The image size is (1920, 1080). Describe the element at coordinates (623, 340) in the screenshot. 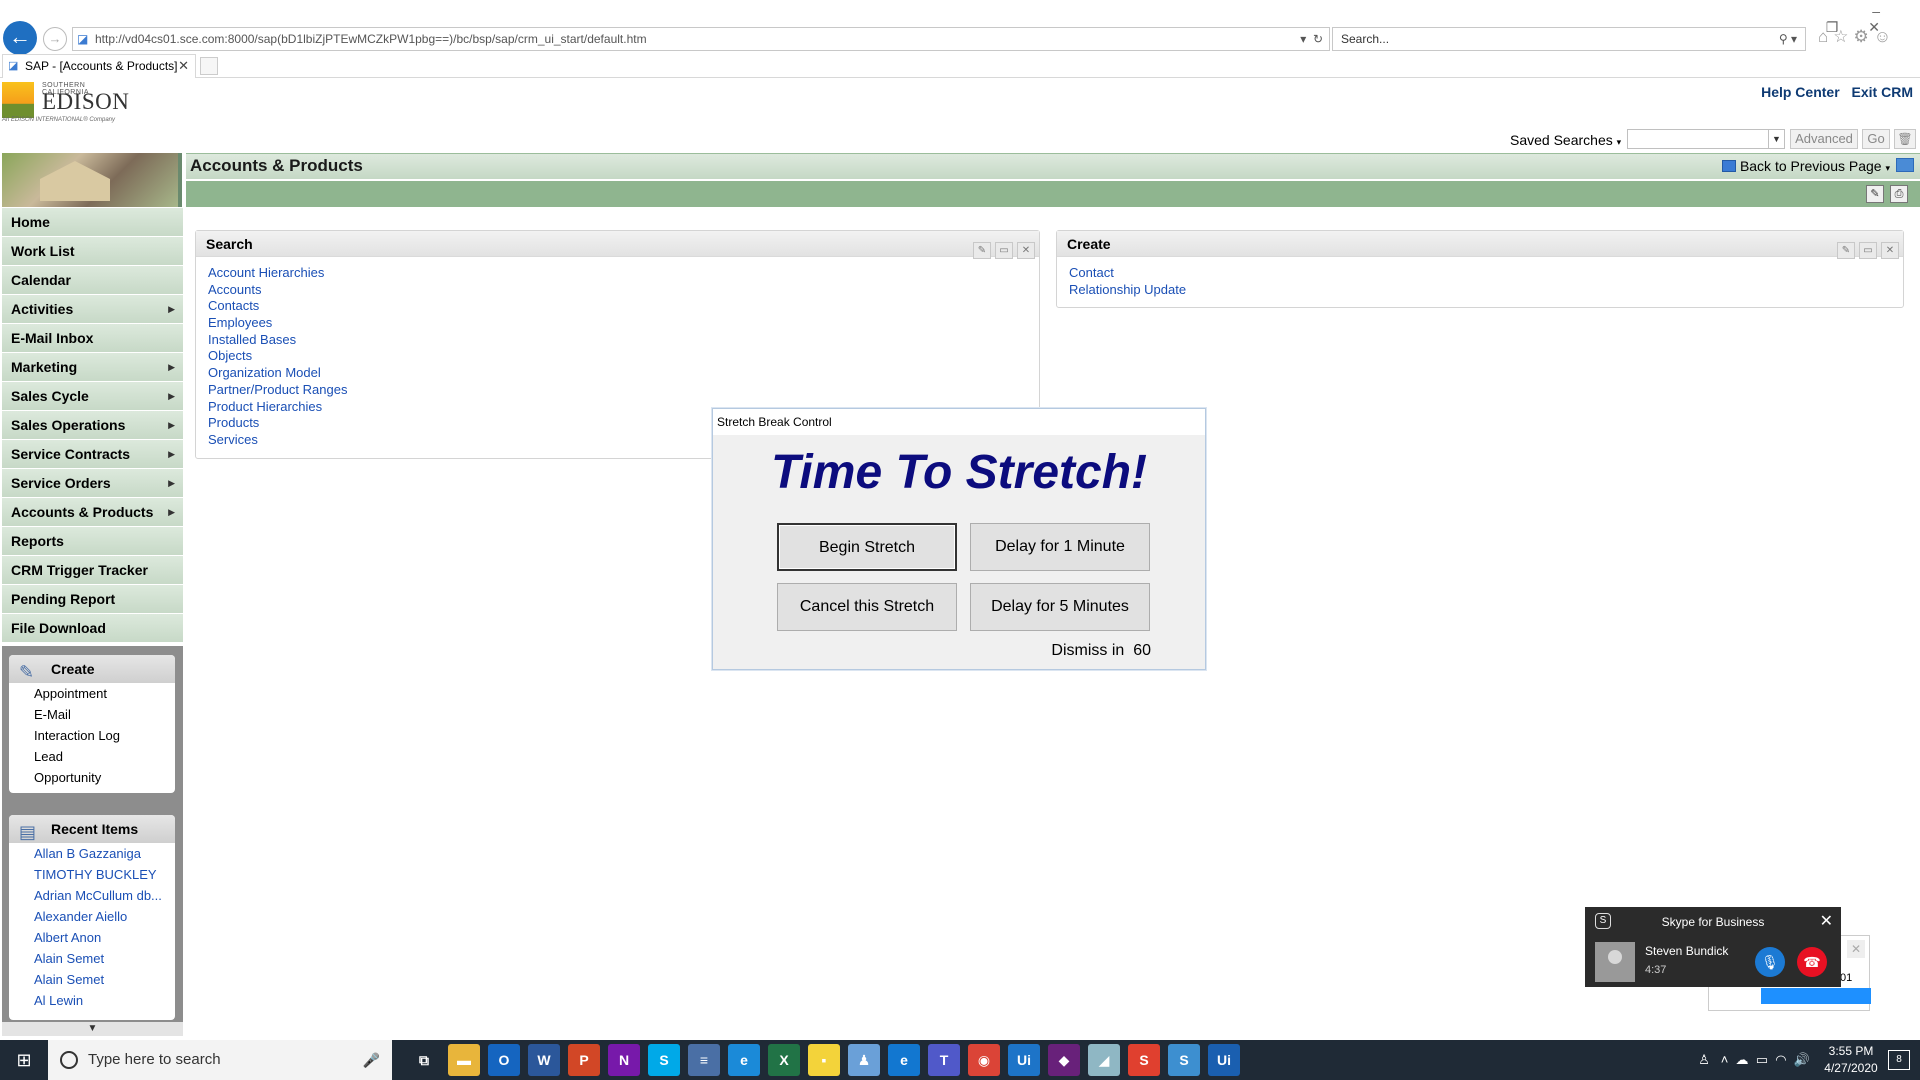

I see `search-link: Installed Bases` at that location.